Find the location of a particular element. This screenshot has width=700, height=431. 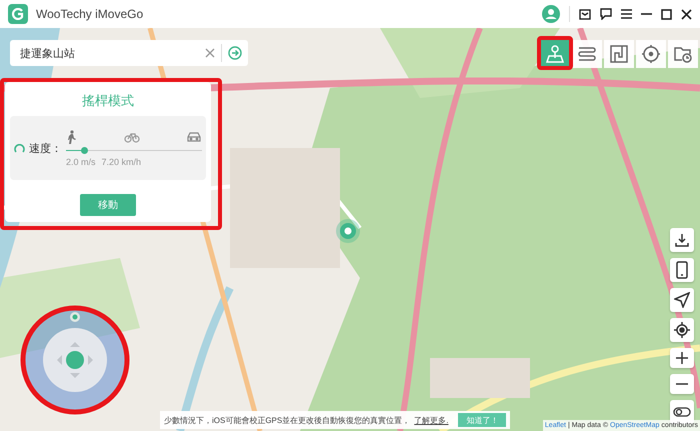

zoom-in-icon is located at coordinates (682, 358).